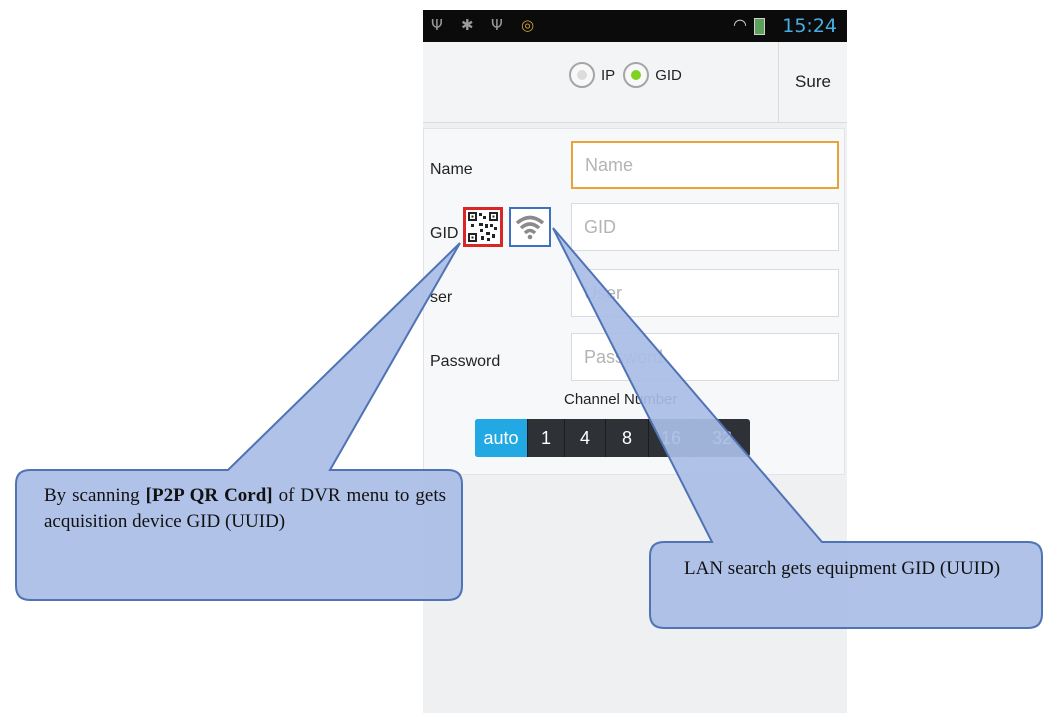 The height and width of the screenshot is (713, 1045). I want to click on radio-ip, so click(582, 75).